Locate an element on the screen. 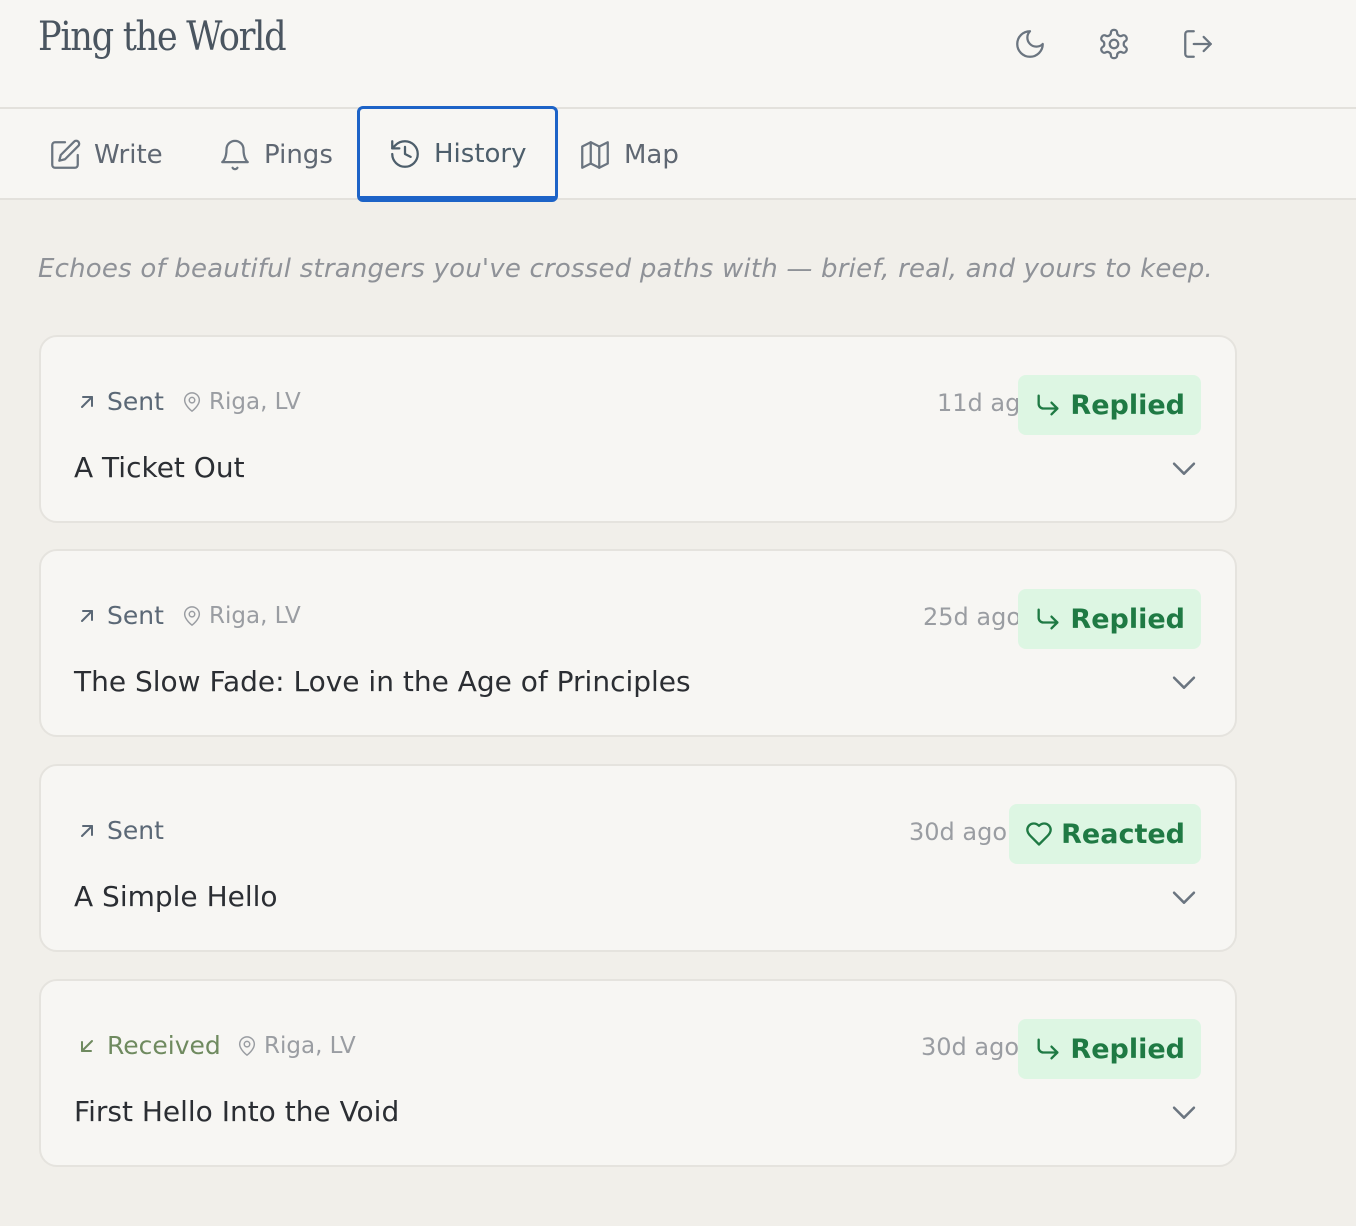 Image resolution: width=1356 pixels, height=1226 pixels. logout-icon is located at coordinates (1198, 44).